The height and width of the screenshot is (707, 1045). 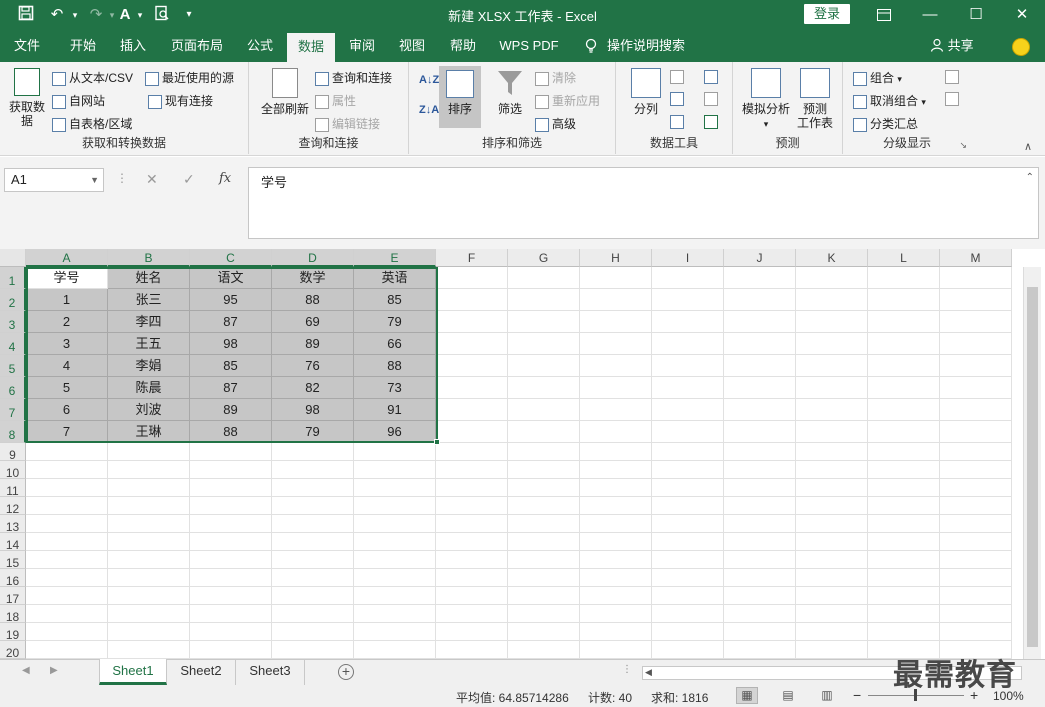 I want to click on cell-i5, so click(x=688, y=366).